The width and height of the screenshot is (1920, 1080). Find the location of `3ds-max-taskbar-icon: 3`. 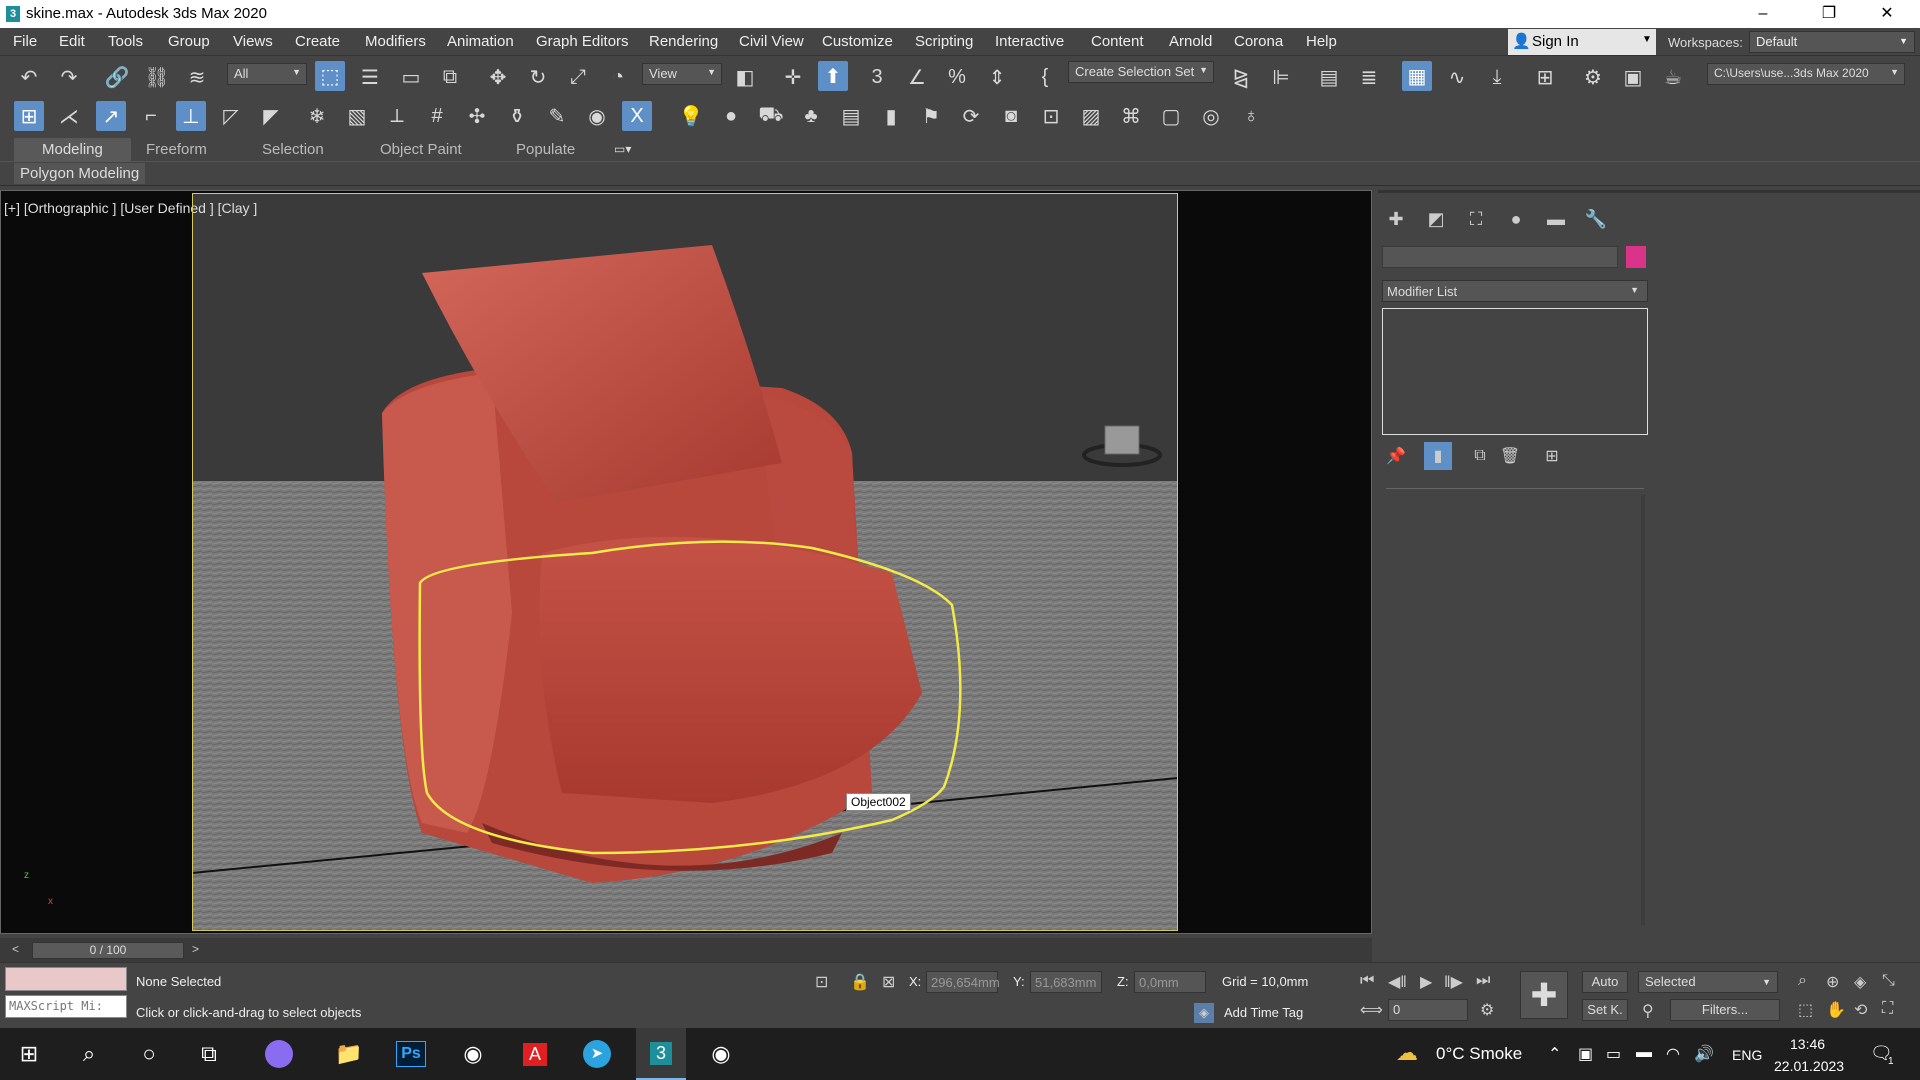

3ds-max-taskbar-icon: 3 is located at coordinates (661, 1054).